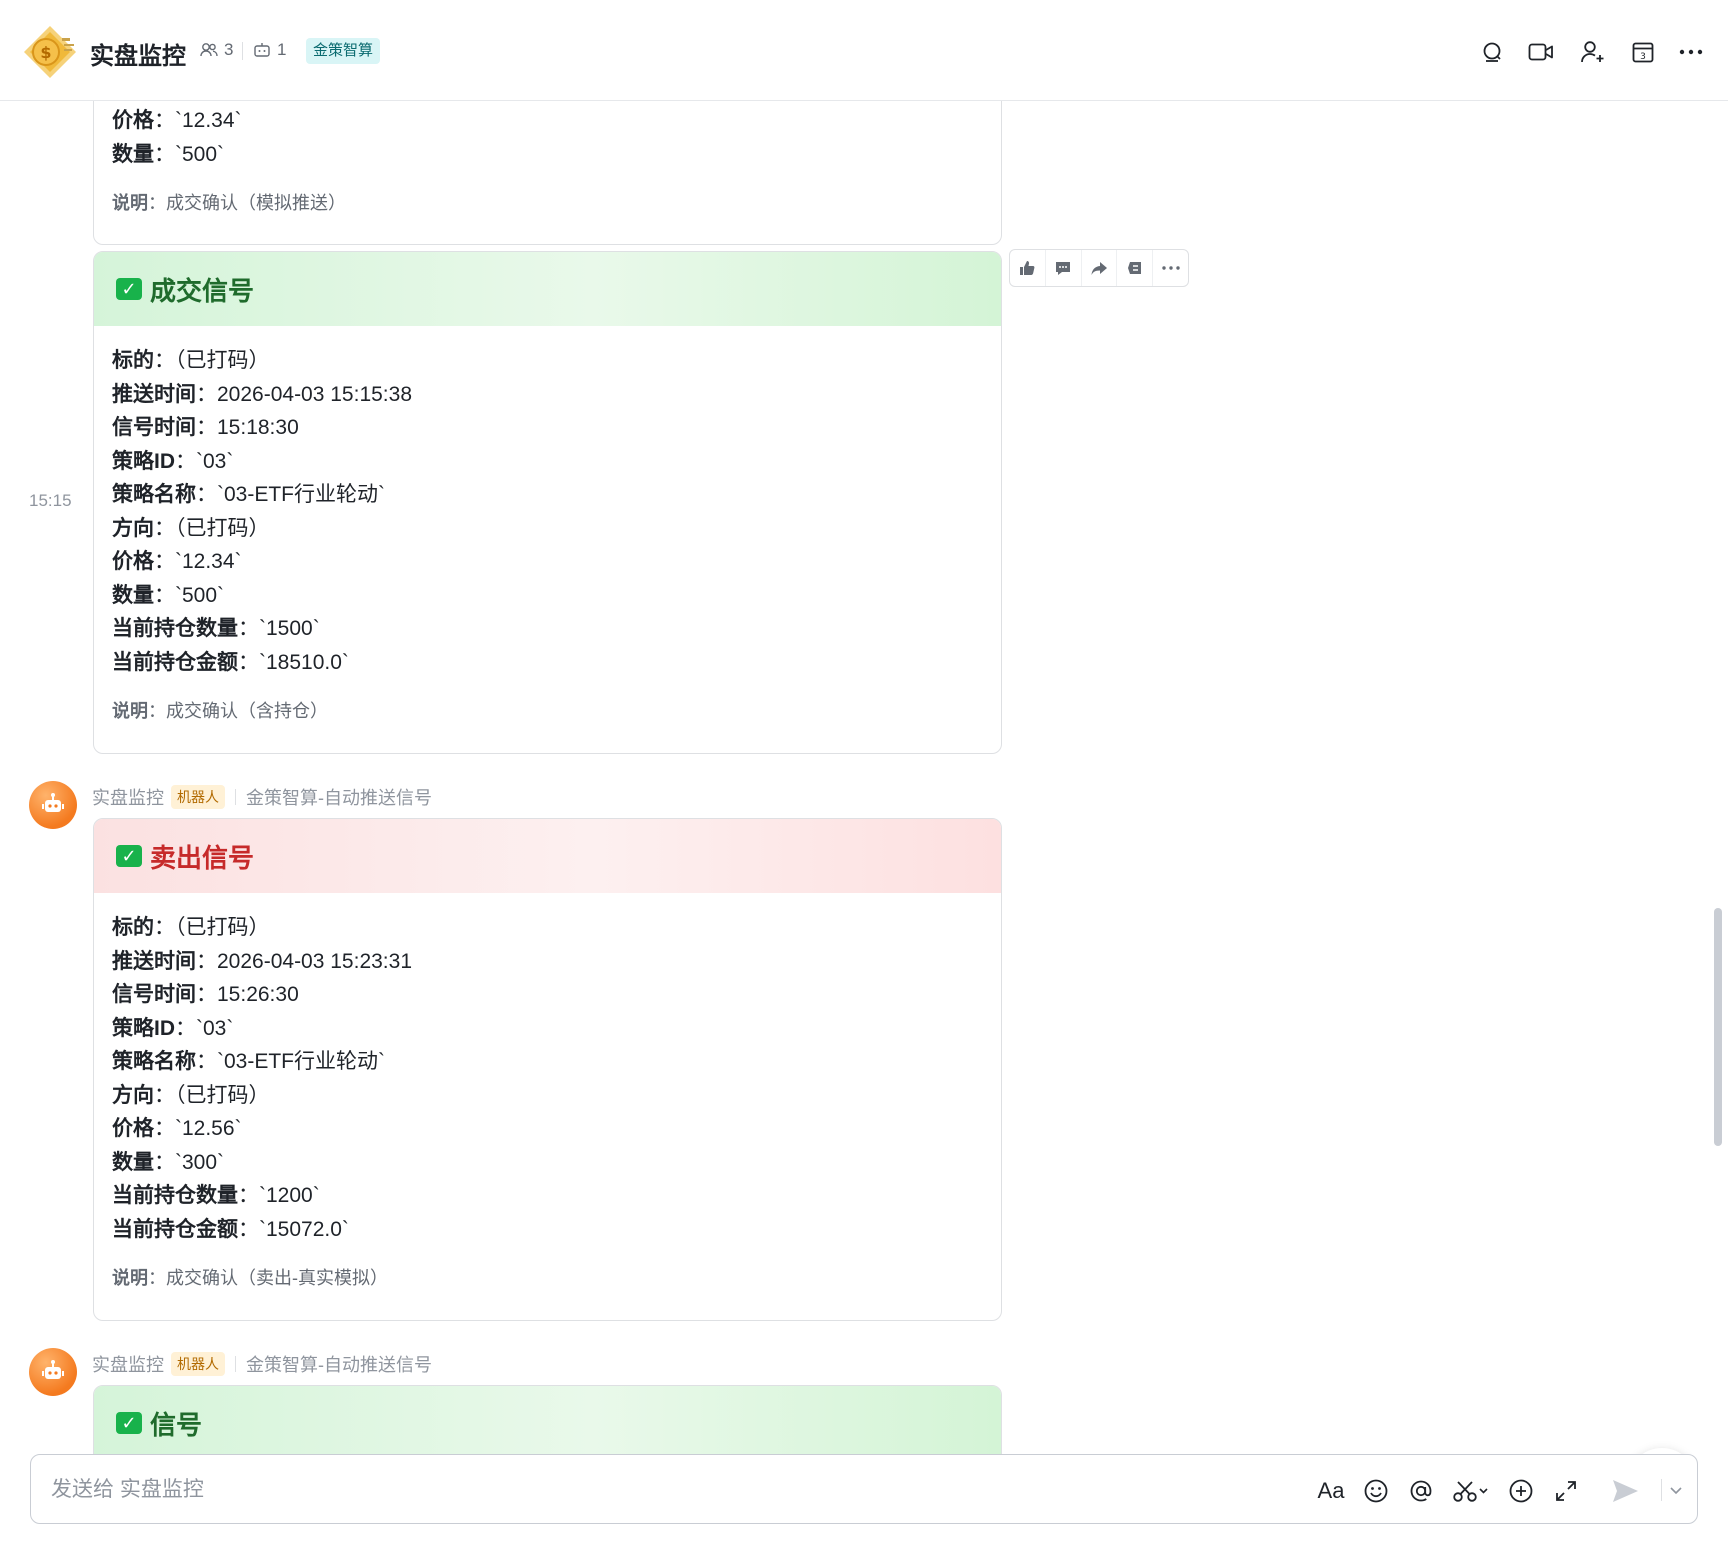  Describe the element at coordinates (1421, 1491) in the screenshot. I see `mention-icon` at that location.